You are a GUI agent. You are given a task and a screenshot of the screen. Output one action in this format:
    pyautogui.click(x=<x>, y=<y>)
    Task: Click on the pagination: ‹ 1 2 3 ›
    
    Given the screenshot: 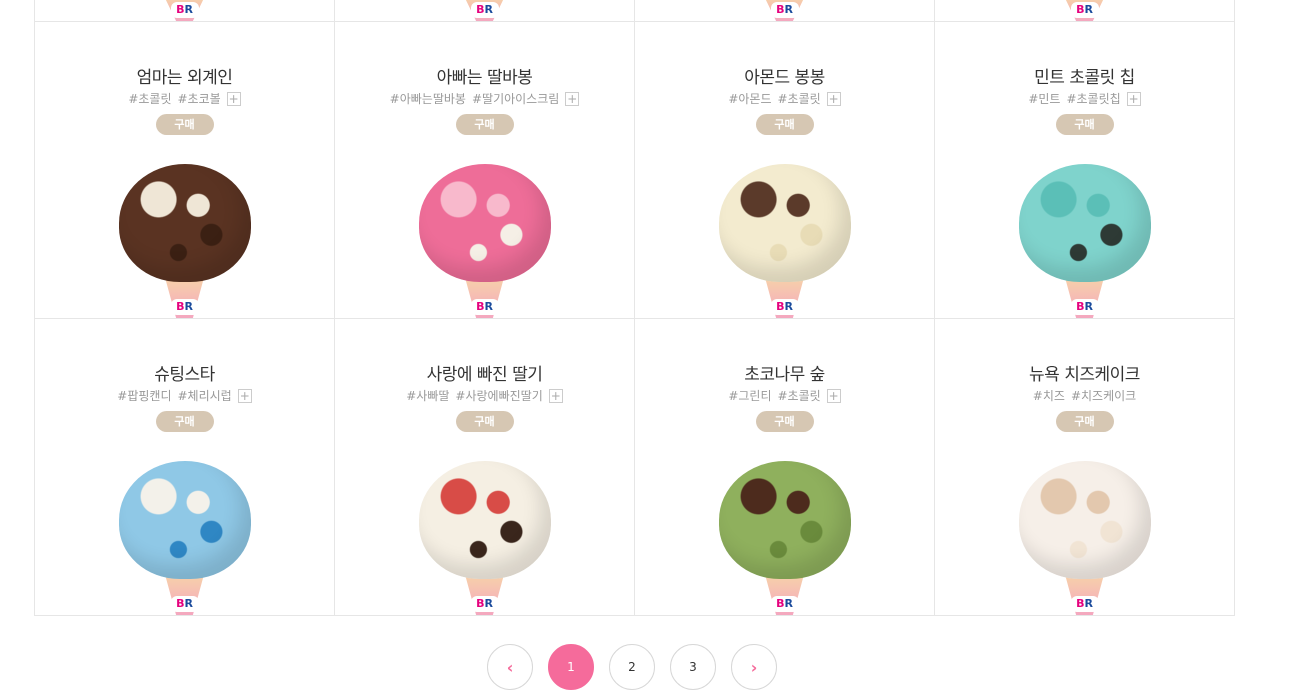 What is the action you would take?
    pyautogui.click(x=632, y=667)
    